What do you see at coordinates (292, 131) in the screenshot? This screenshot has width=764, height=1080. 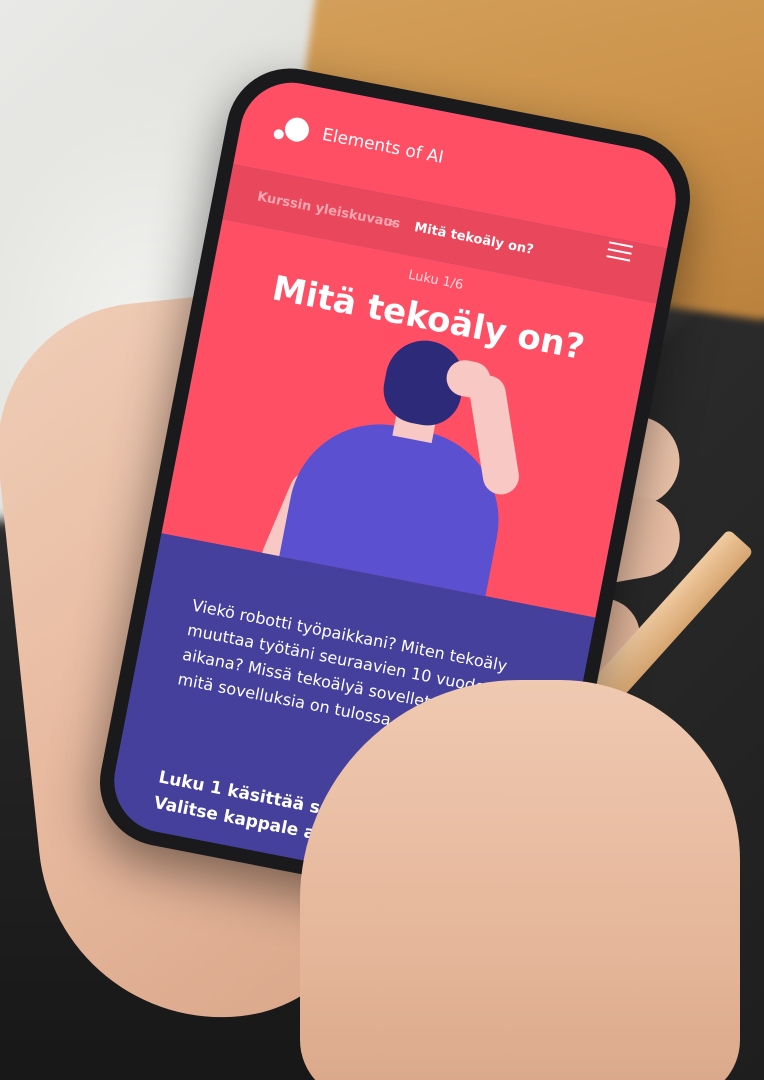 I see `elements-of-ai-logo-icon` at bounding box center [292, 131].